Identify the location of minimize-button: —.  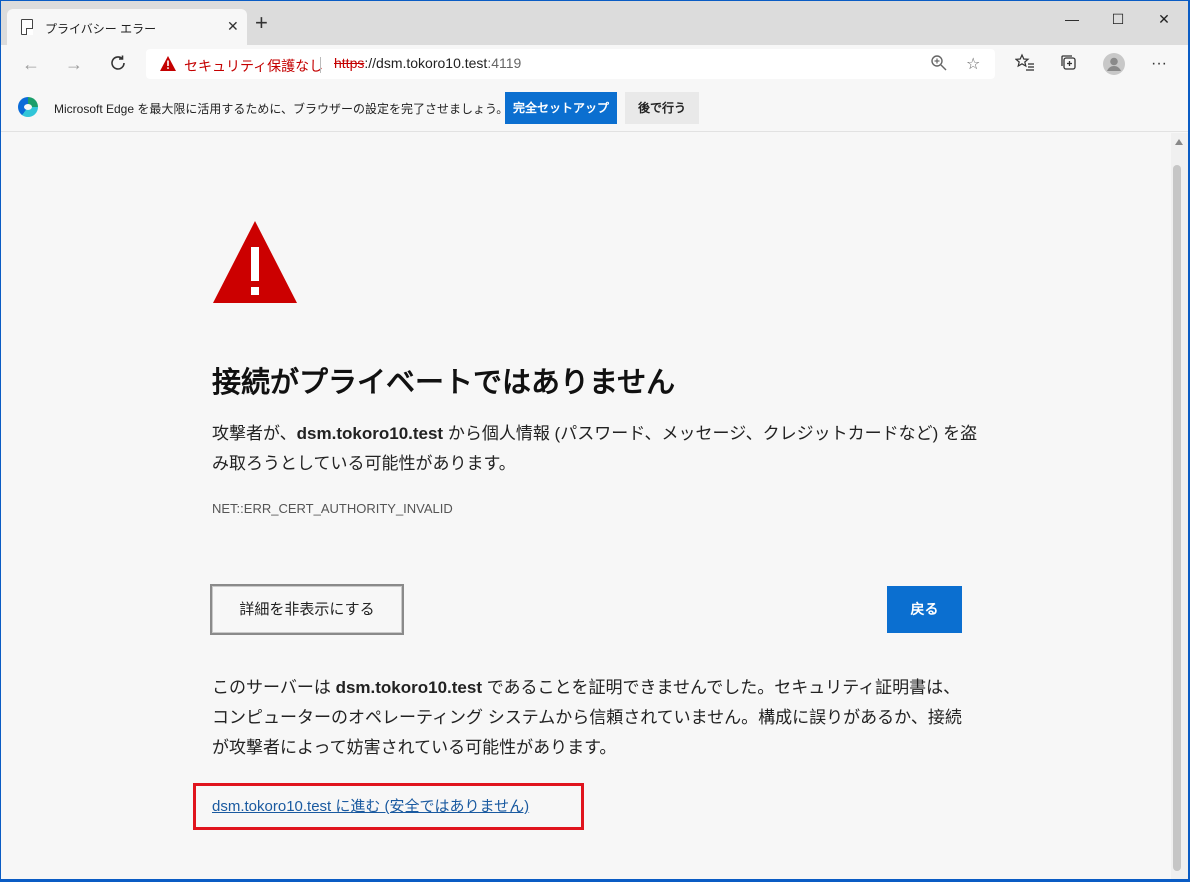
(1072, 19).